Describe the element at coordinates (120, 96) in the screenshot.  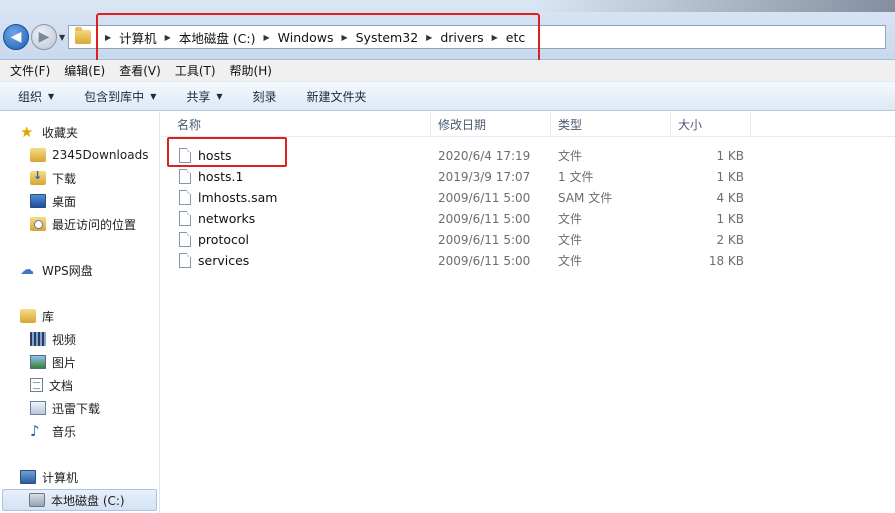
I see `include-library-button: 包含到库中 ▼` at that location.